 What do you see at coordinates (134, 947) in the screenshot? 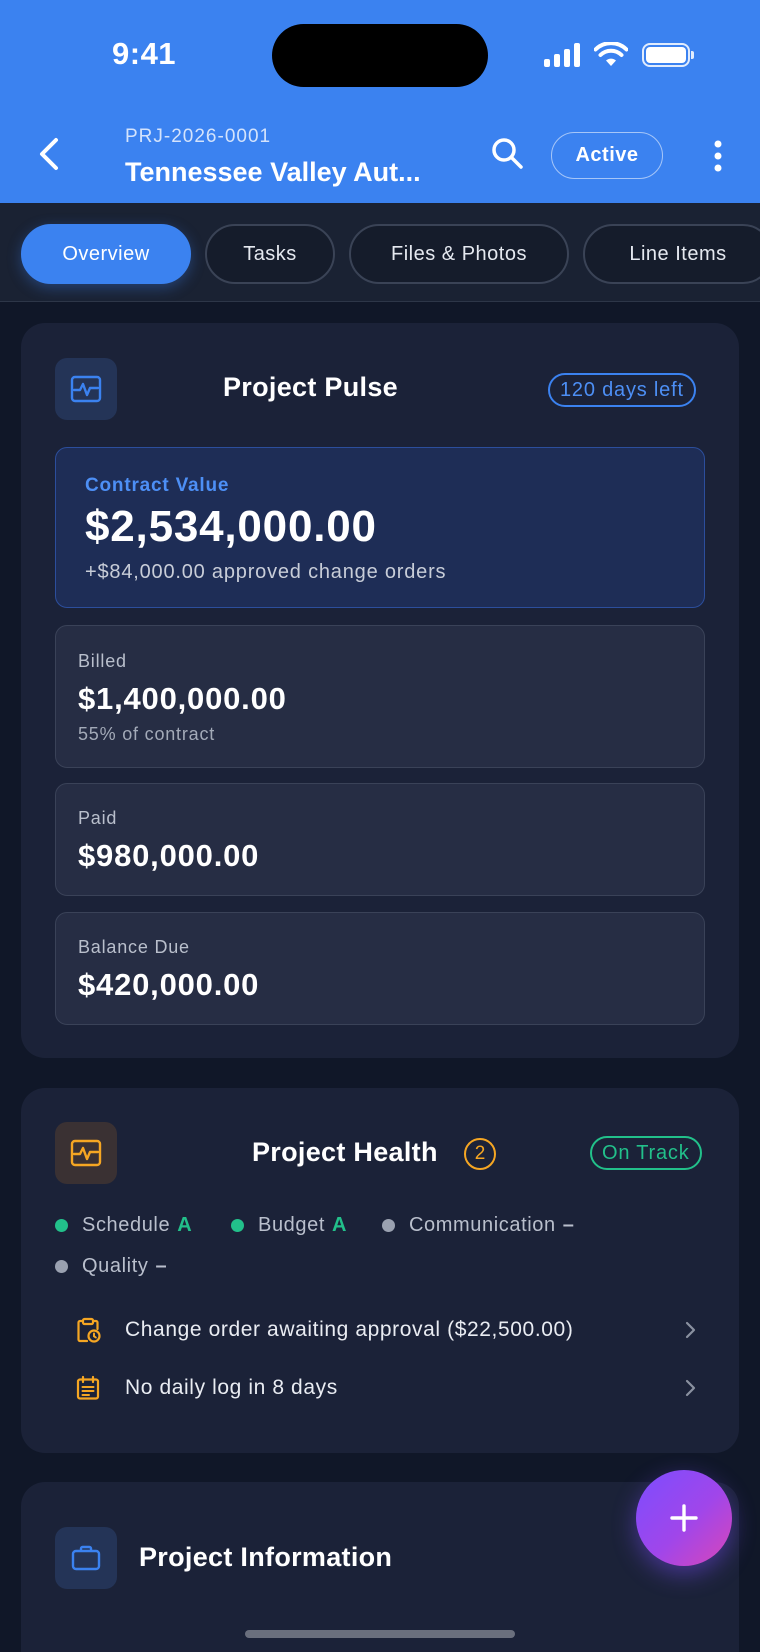
I see `balance-due-label: Balance Due` at bounding box center [134, 947].